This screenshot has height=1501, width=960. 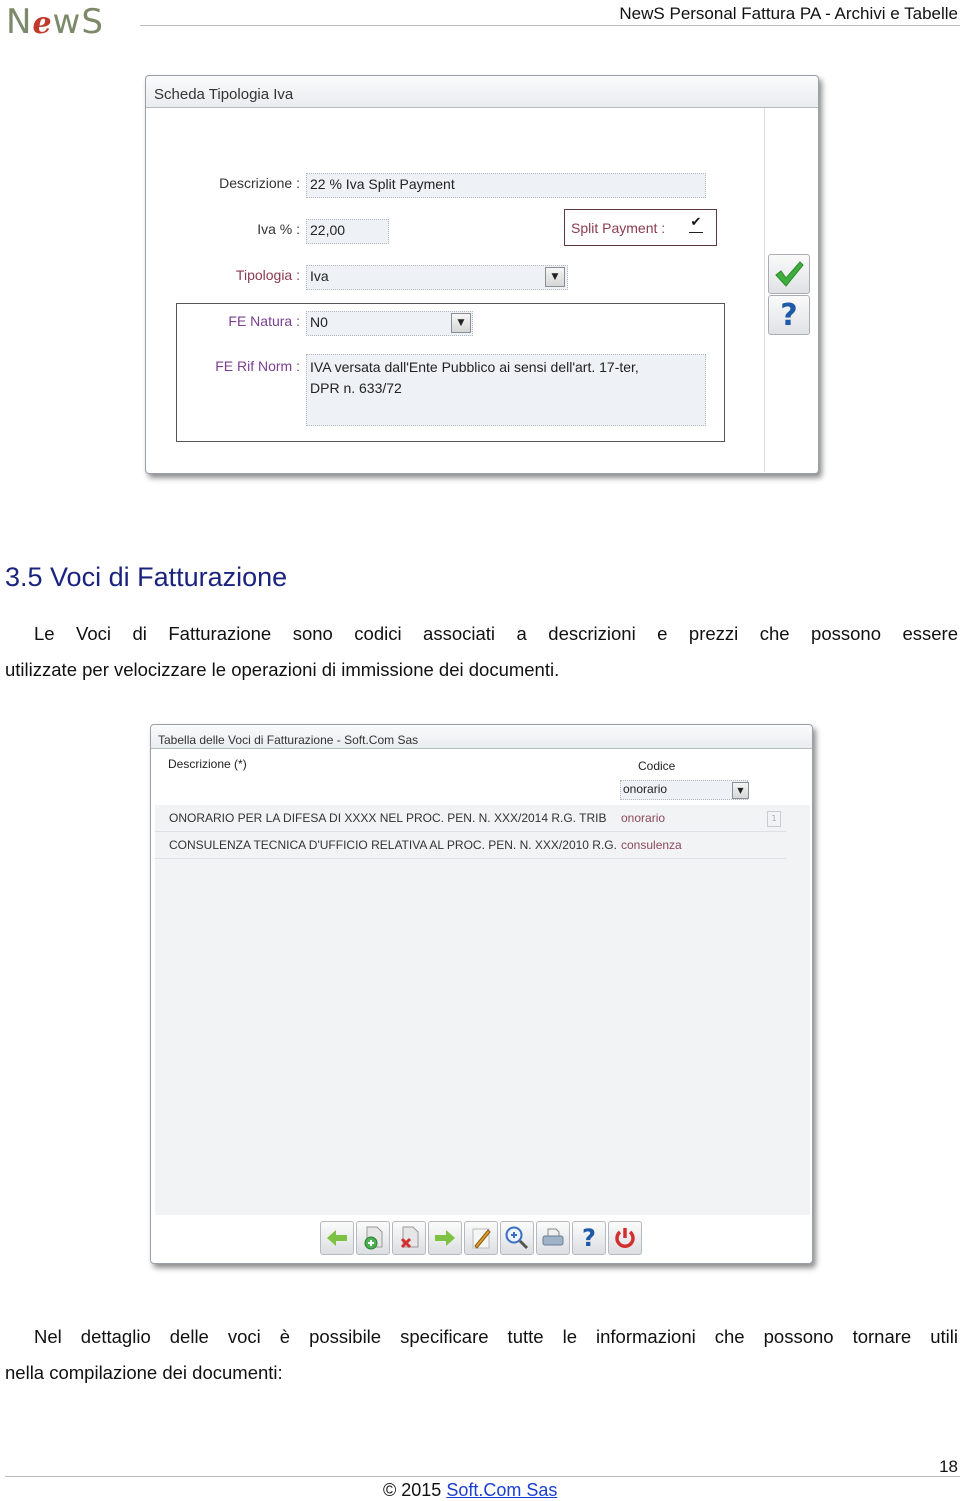 I want to click on exit-button, so click(x=625, y=1238).